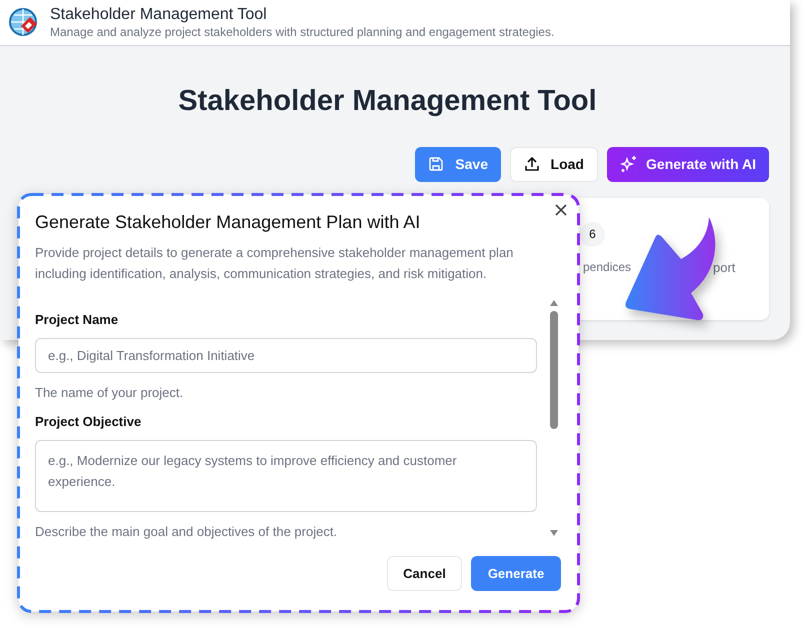 The height and width of the screenshot is (629, 805). What do you see at coordinates (24, 22) in the screenshot?
I see `globe-logo-icon` at bounding box center [24, 22].